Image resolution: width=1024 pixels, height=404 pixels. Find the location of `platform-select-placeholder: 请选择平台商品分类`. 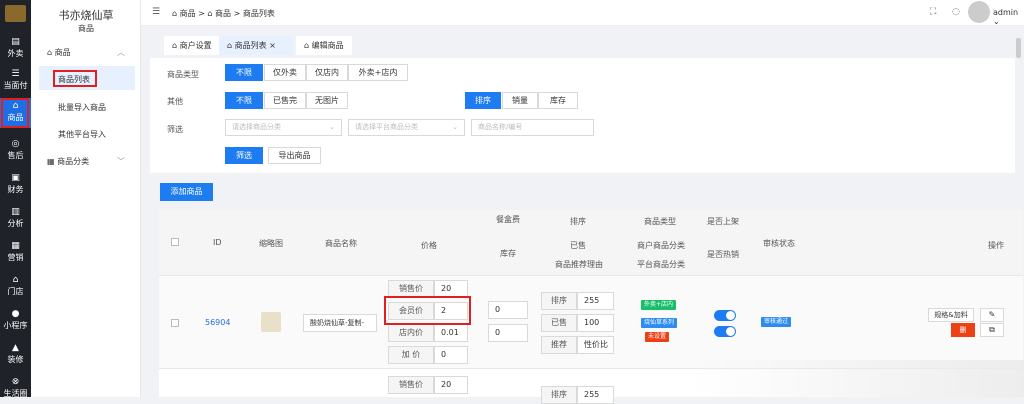

platform-select-placeholder: 请选择平台商品分类 is located at coordinates (386, 127).